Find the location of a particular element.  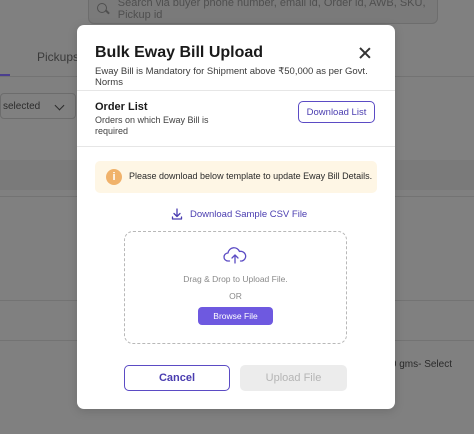

search-icon is located at coordinates (102, 9).